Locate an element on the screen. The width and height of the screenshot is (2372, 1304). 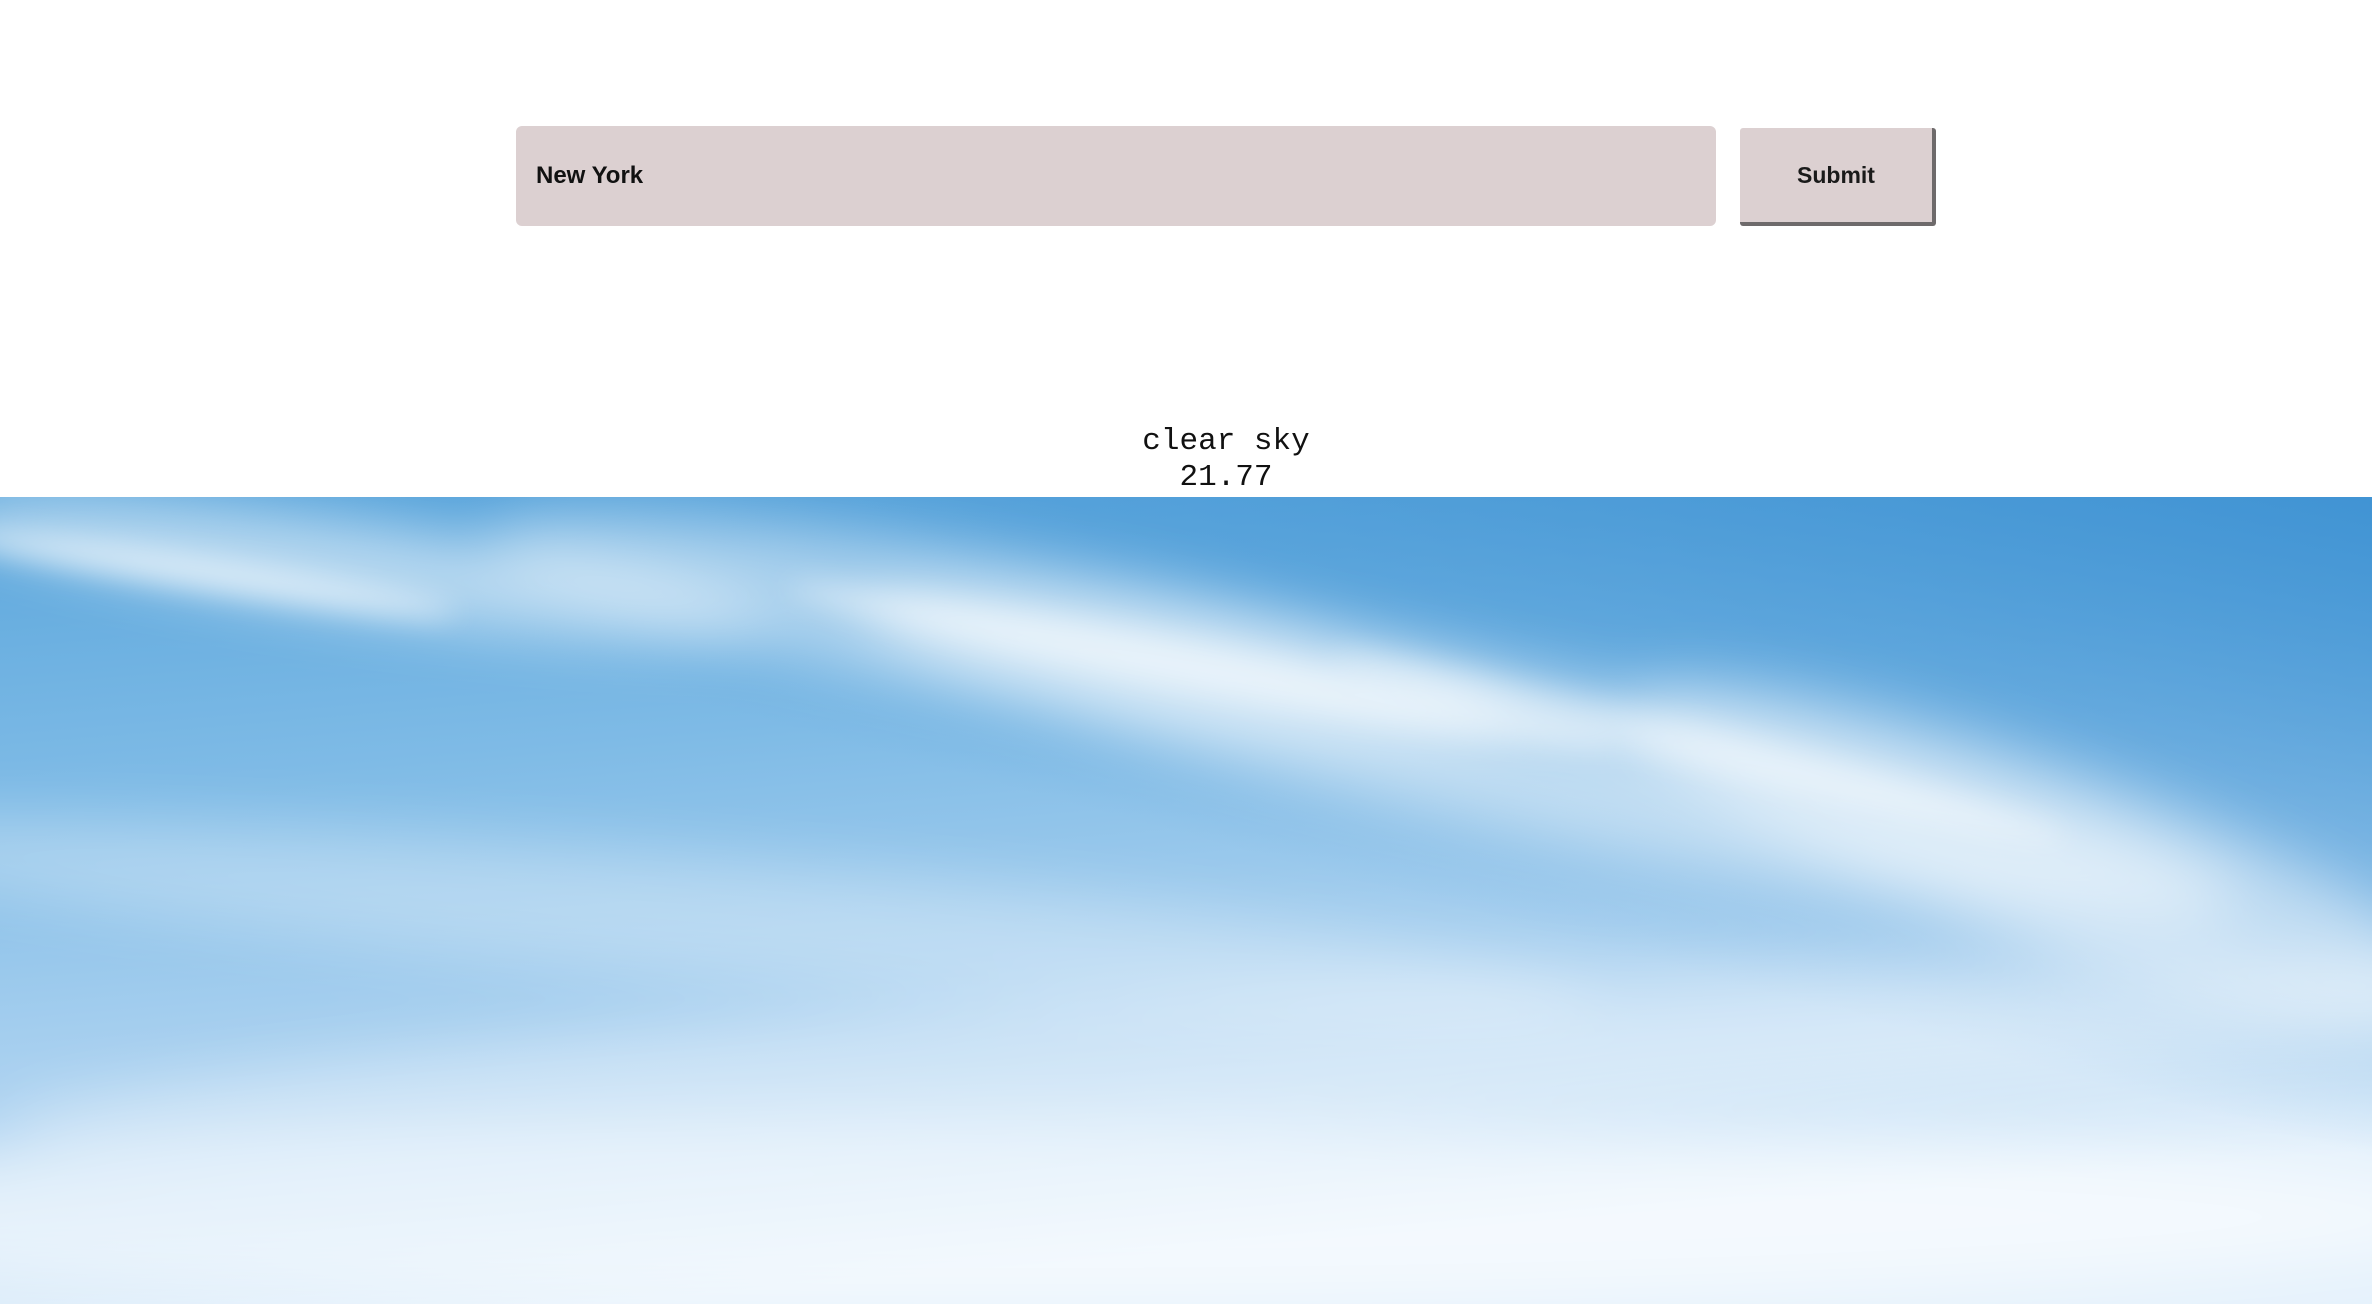
weather-info: clear sky 21.77 is located at coordinates (1186, 460).